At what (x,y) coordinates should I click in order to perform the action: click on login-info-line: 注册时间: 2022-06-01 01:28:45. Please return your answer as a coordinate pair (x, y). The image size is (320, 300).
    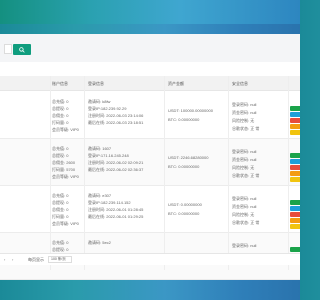
    Looking at the image, I should click on (116, 209).